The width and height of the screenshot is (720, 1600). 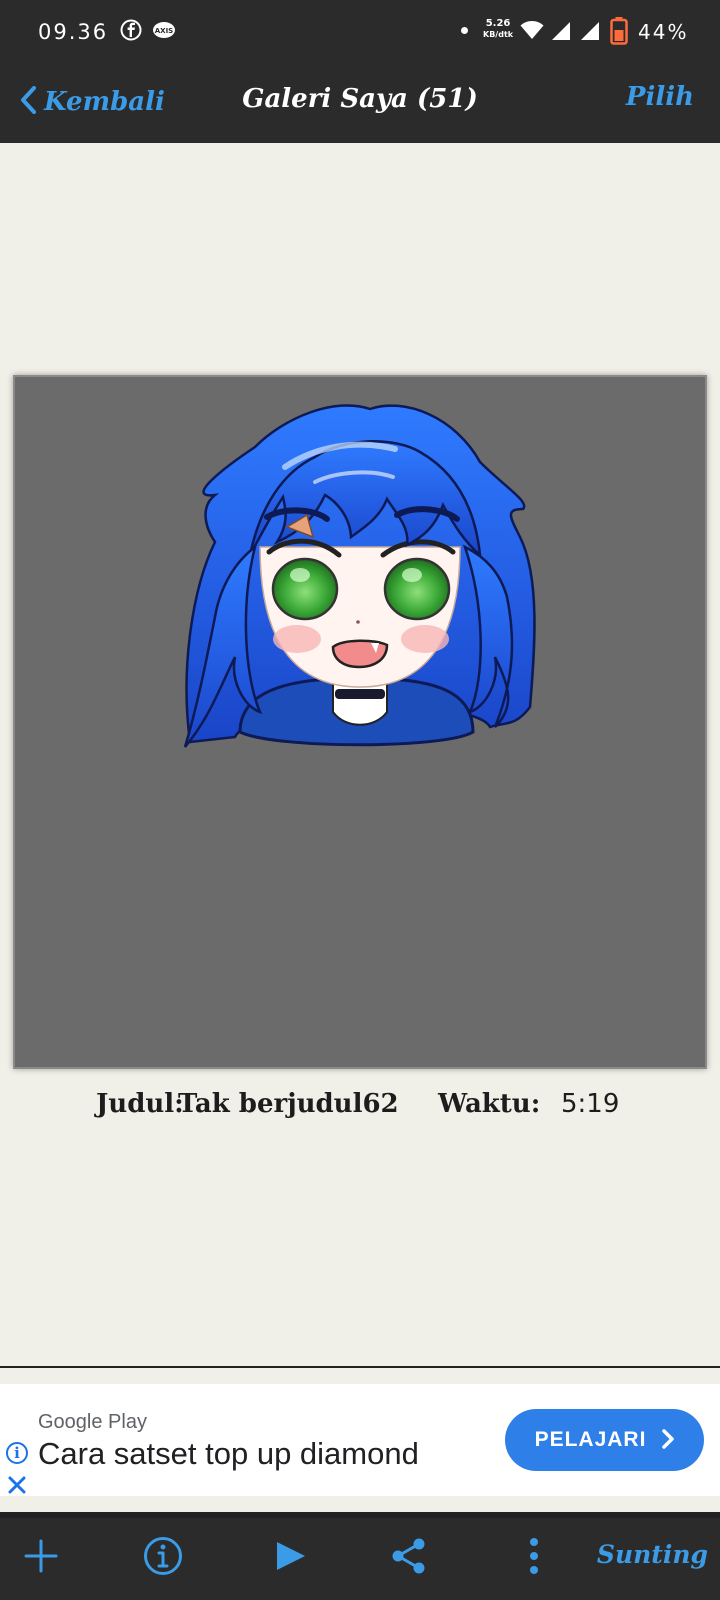 What do you see at coordinates (228, 1454) in the screenshot?
I see `ad-headline: Cara satset top up diamond` at bounding box center [228, 1454].